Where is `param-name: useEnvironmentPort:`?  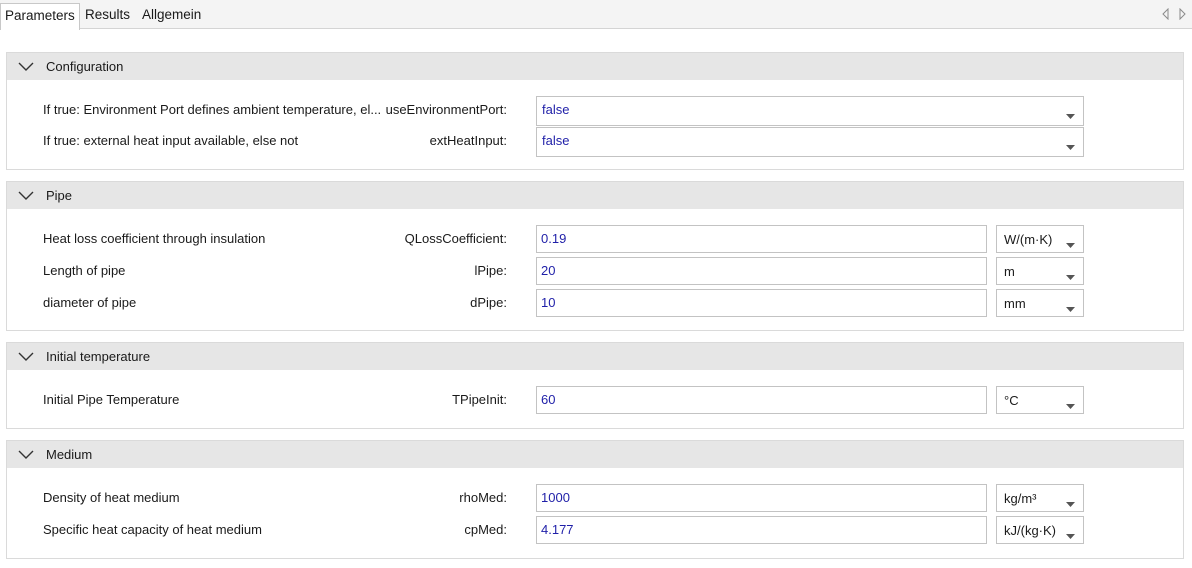
param-name: useEnvironmentPort: is located at coordinates (446, 109).